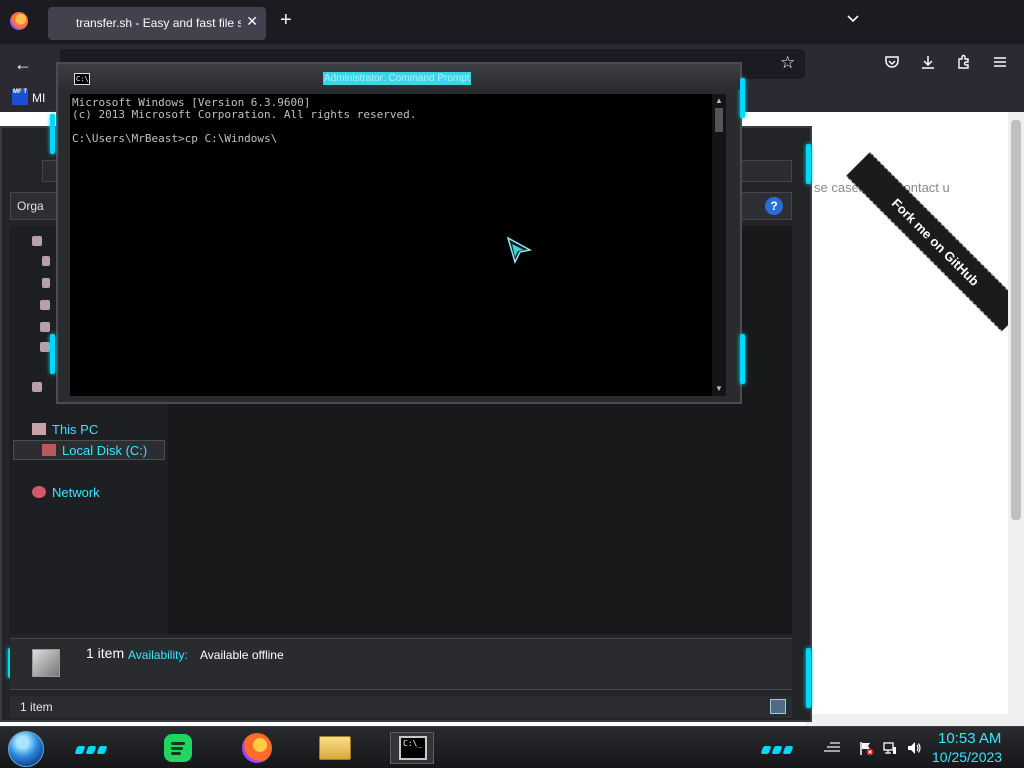 This screenshot has width=1024, height=768. What do you see at coordinates (934, 242) in the screenshot?
I see `github-fork-ribbon: Fork me on GitHub` at bounding box center [934, 242].